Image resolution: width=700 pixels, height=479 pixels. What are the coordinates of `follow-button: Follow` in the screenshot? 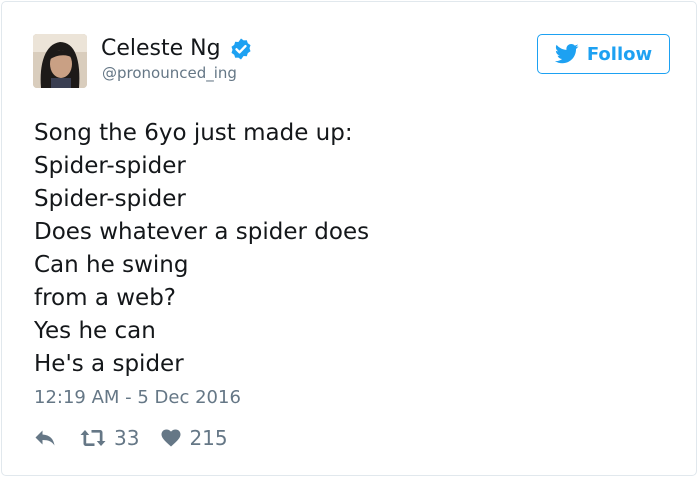 It's located at (603, 54).